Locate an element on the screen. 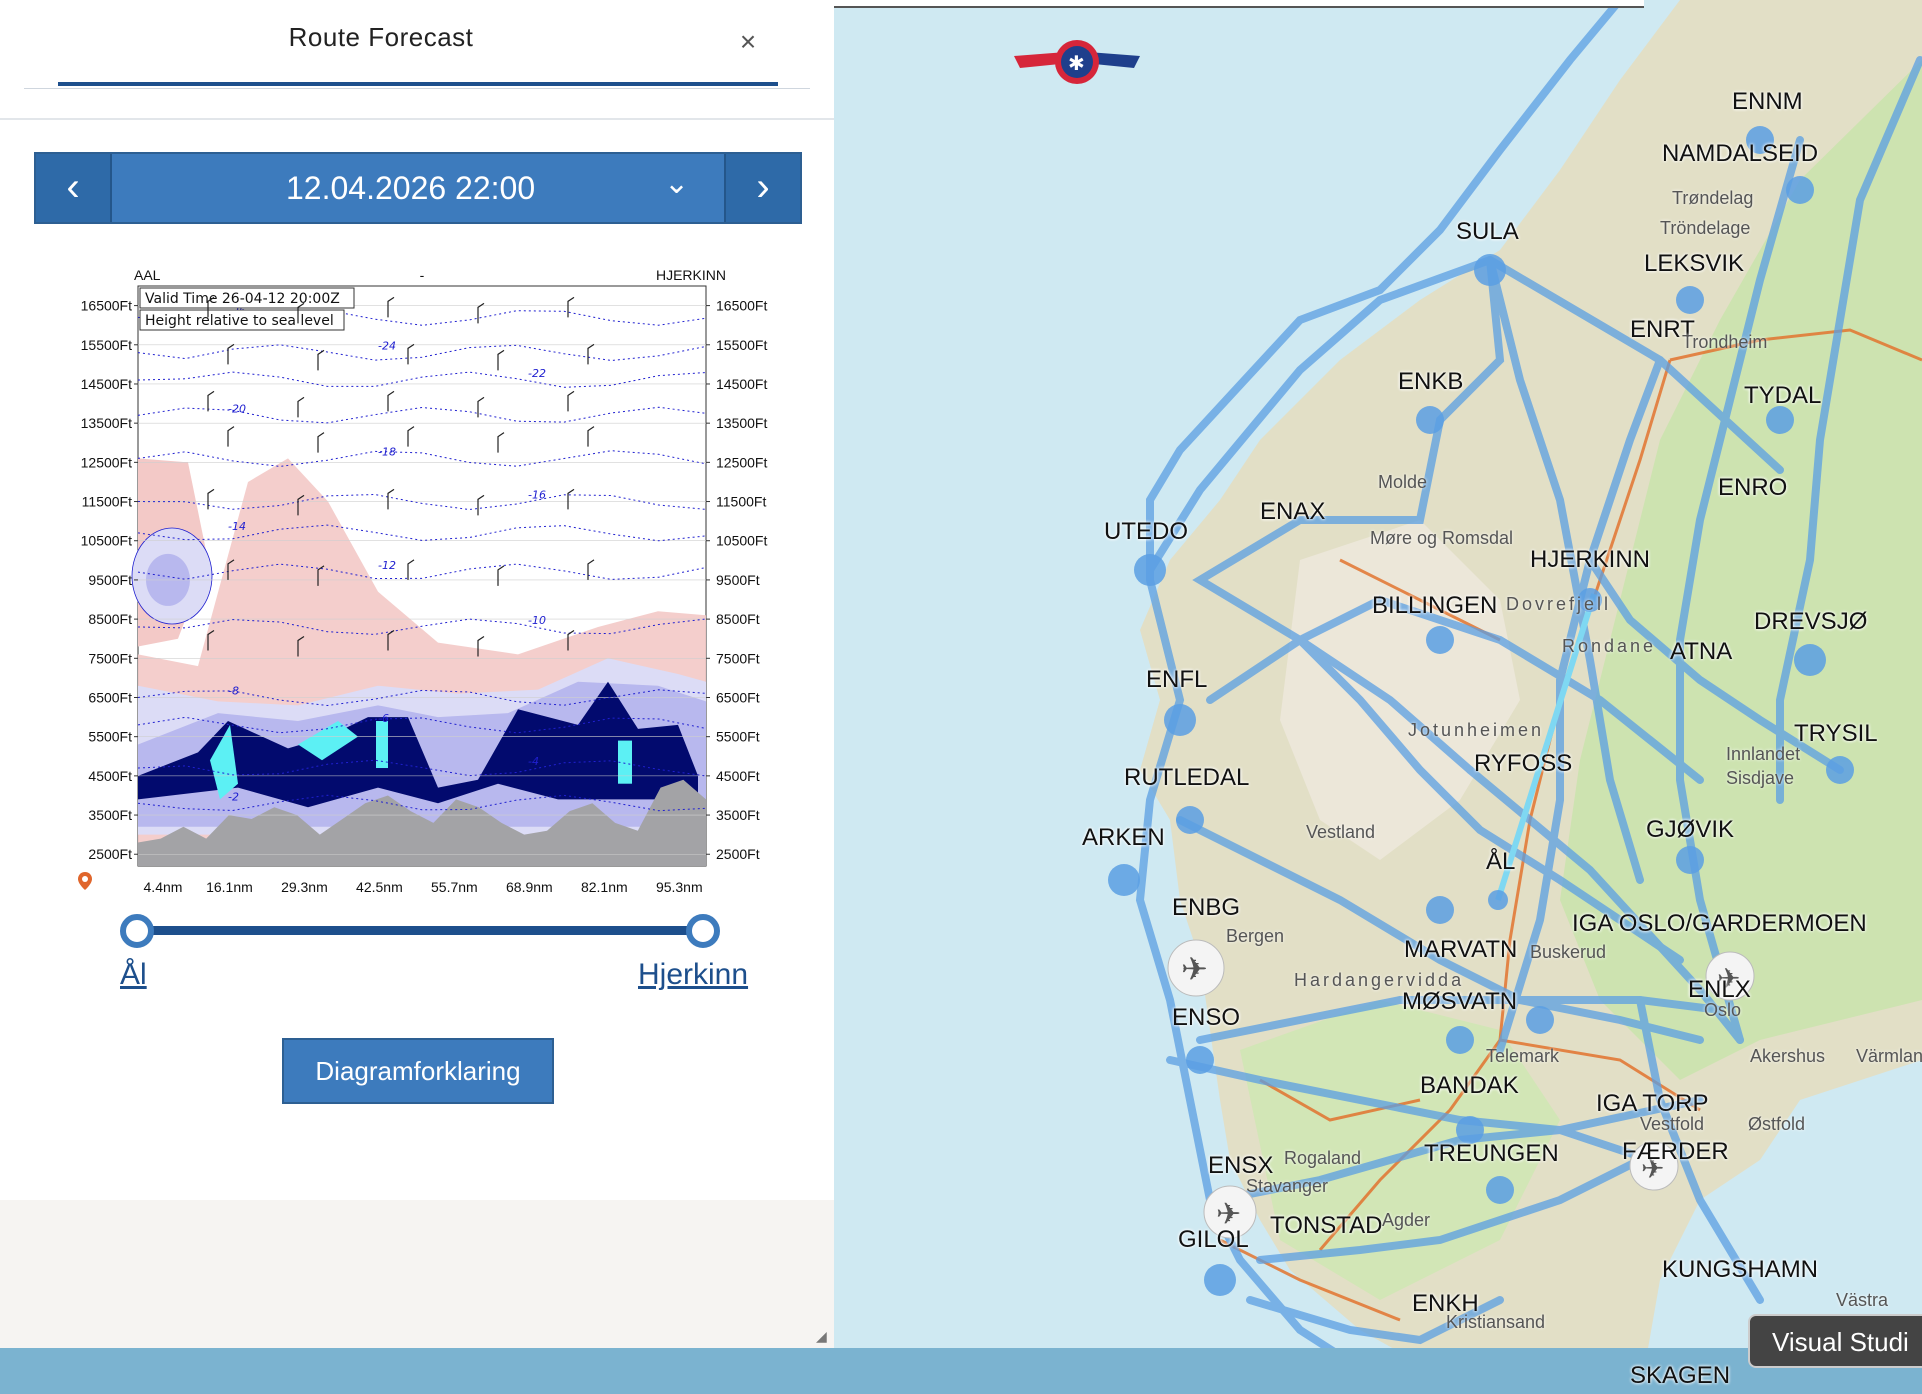 This screenshot has width=1922, height=1394. chevron-left-icon: ‹ is located at coordinates (73, 187).